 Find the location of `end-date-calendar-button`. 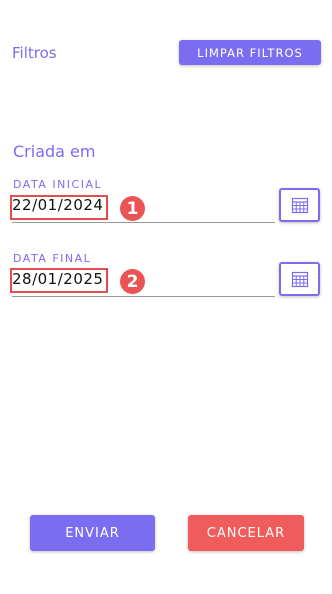

end-date-calendar-button is located at coordinates (299, 279).